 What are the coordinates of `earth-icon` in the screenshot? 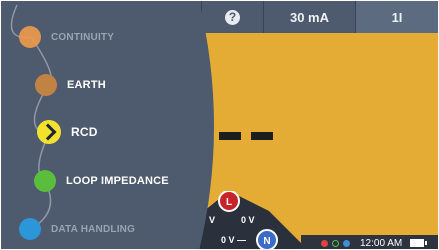 It's located at (46, 85).